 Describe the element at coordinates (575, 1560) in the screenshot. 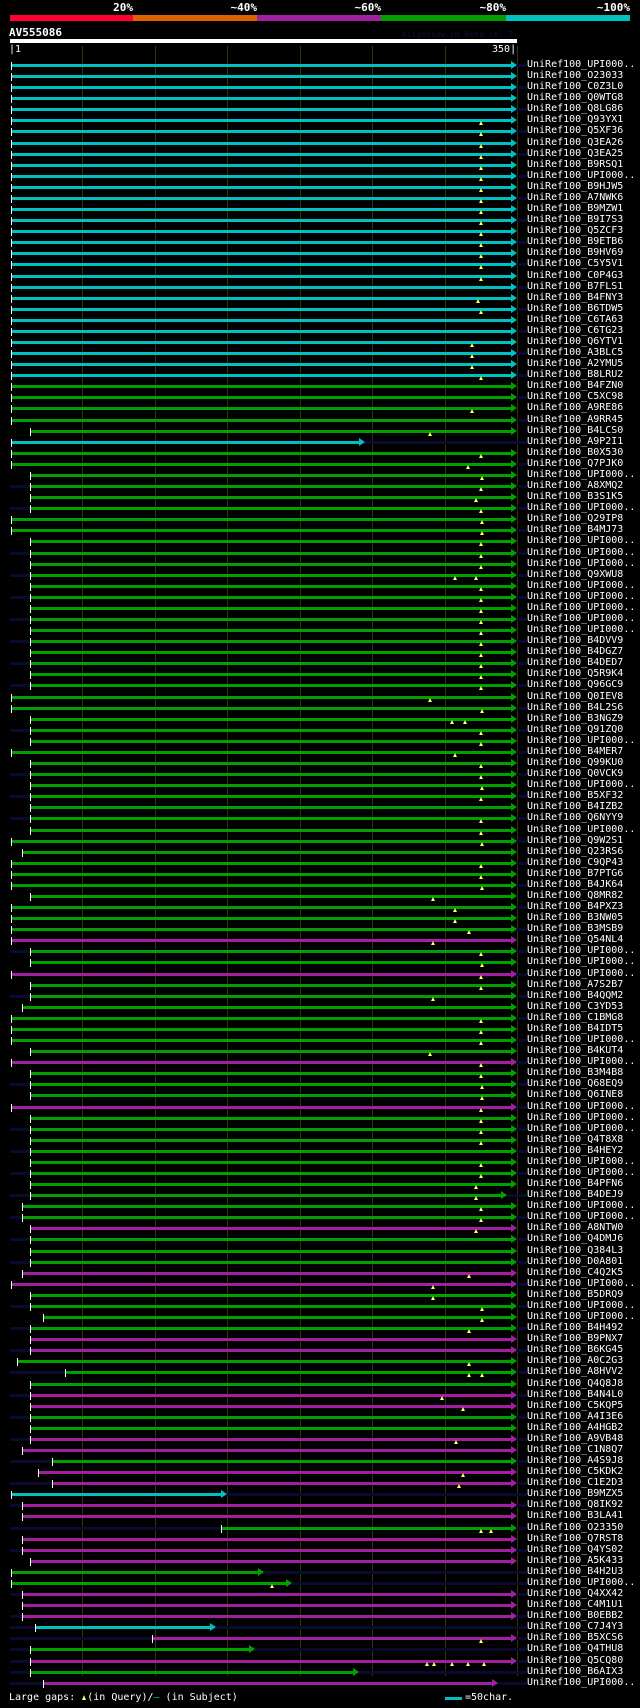

I see `hit-label-link: UniRef100_A5K433` at that location.